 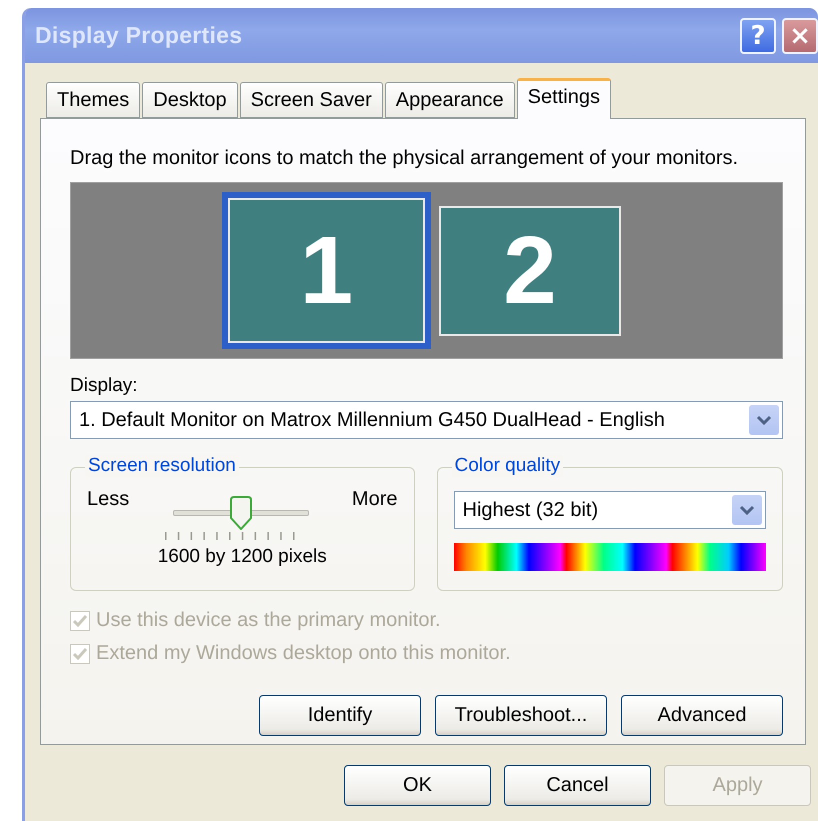 What do you see at coordinates (577, 785) in the screenshot?
I see `dialog-button: Cancel` at bounding box center [577, 785].